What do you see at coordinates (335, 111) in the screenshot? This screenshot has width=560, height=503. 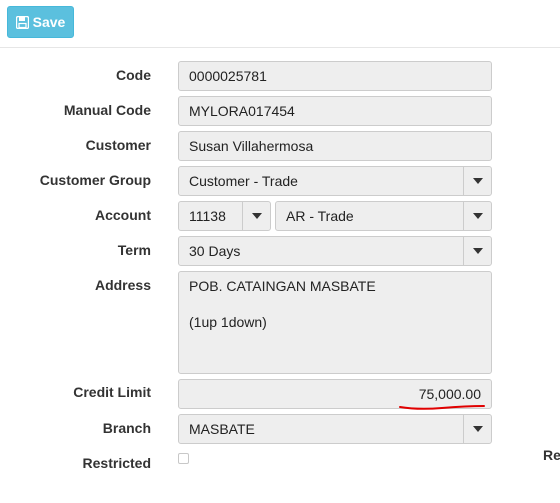 I see `manual-code-field: MYLORA017454` at bounding box center [335, 111].